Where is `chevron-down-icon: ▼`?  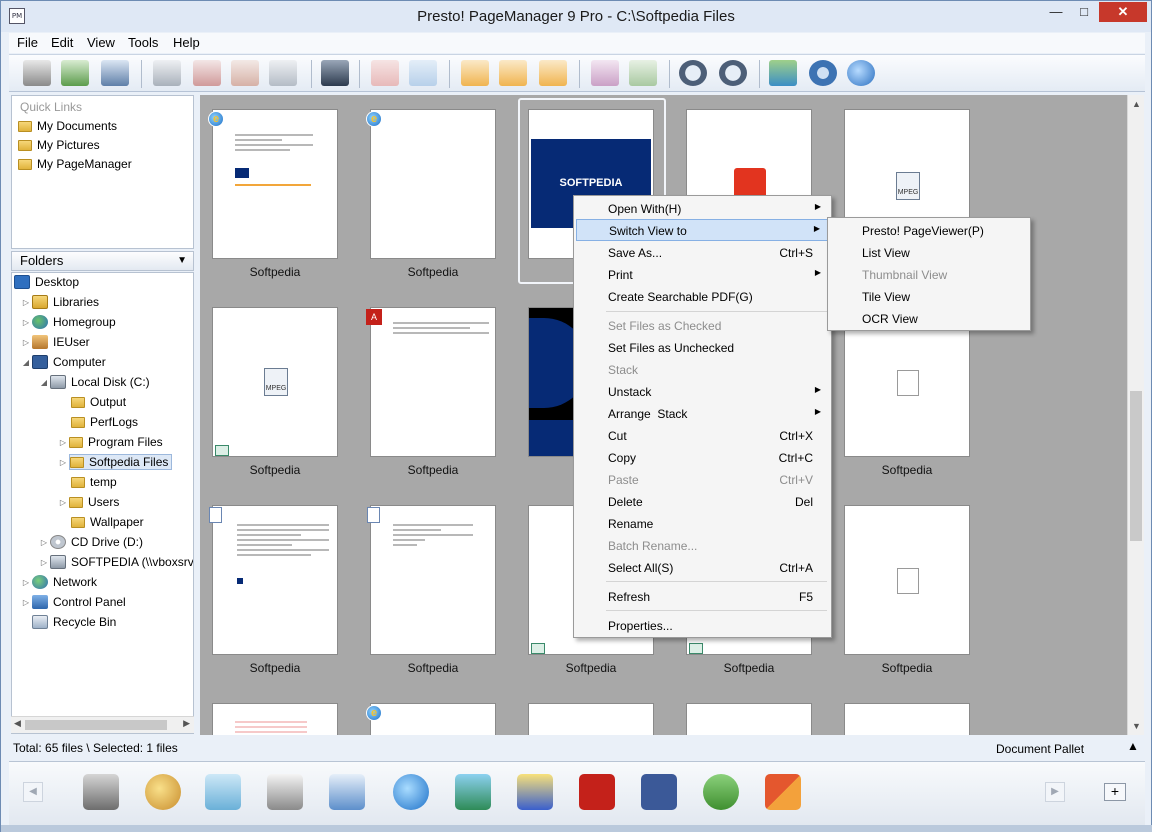 chevron-down-icon: ▼ is located at coordinates (182, 261).